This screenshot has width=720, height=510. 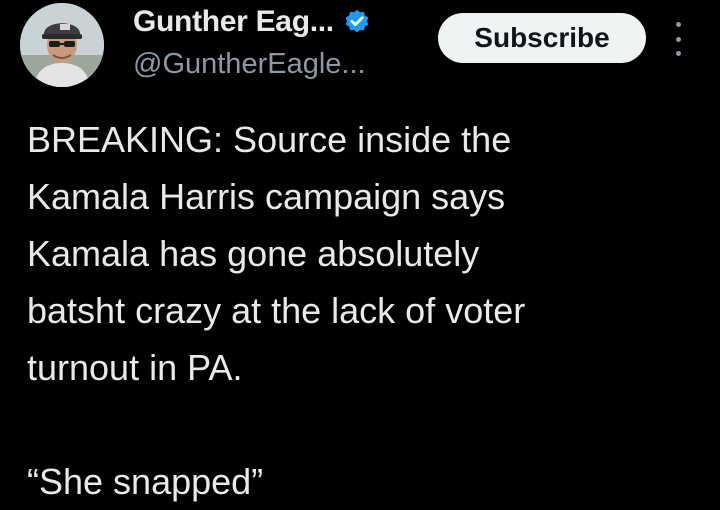 I want to click on tweet-text-line: turnout in PA., so click(x=135, y=367).